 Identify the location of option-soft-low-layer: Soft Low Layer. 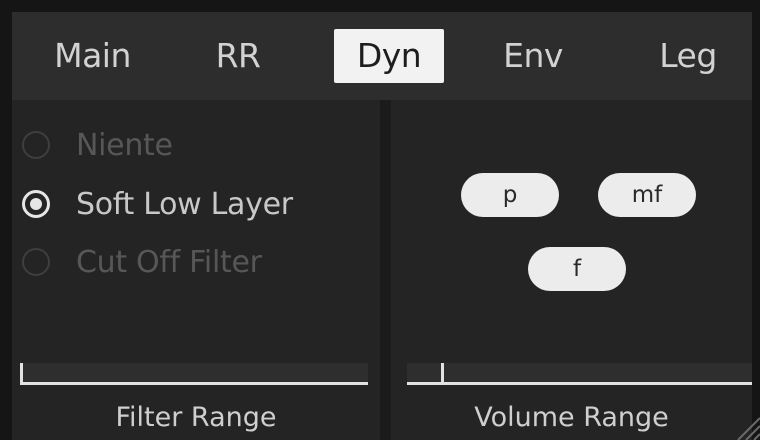
(157, 204).